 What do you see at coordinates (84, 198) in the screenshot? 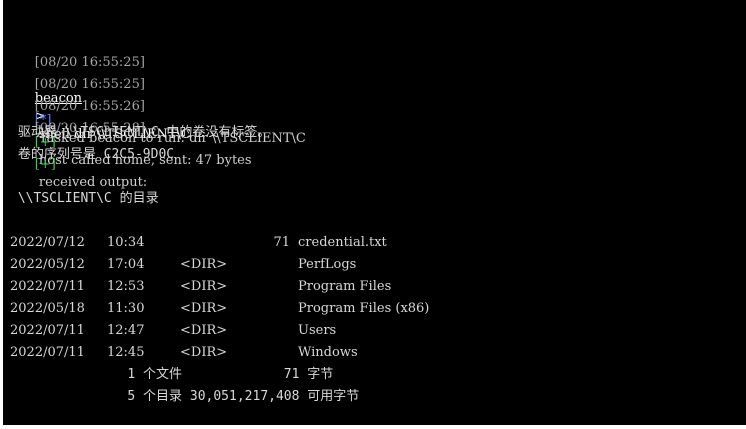
I see `directory-header: \\TSCLIENT\C 的目录` at bounding box center [84, 198].